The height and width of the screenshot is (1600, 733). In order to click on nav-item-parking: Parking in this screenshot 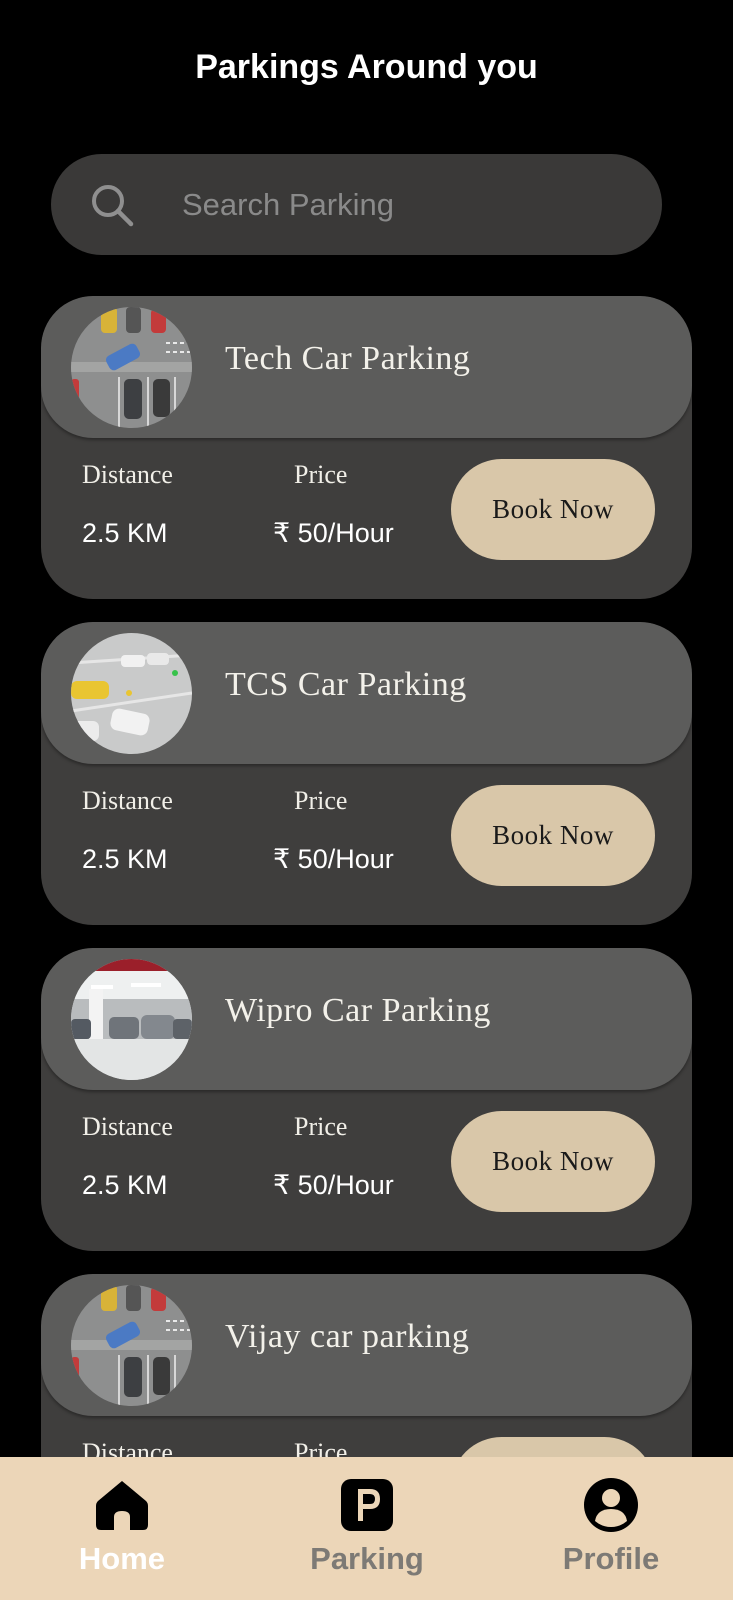, I will do `click(367, 1528)`.